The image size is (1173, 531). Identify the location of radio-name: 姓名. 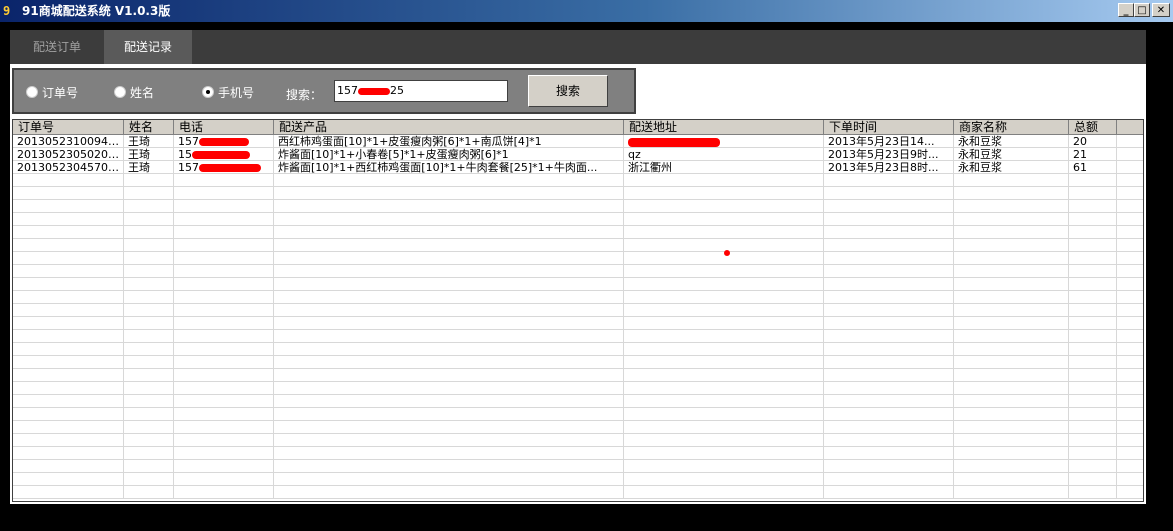
(134, 94).